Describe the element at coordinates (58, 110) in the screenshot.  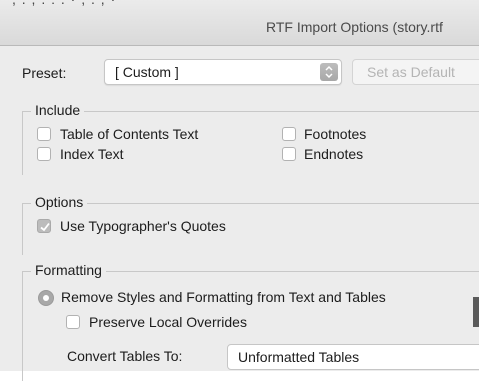
I see `include-group-title: Include` at that location.